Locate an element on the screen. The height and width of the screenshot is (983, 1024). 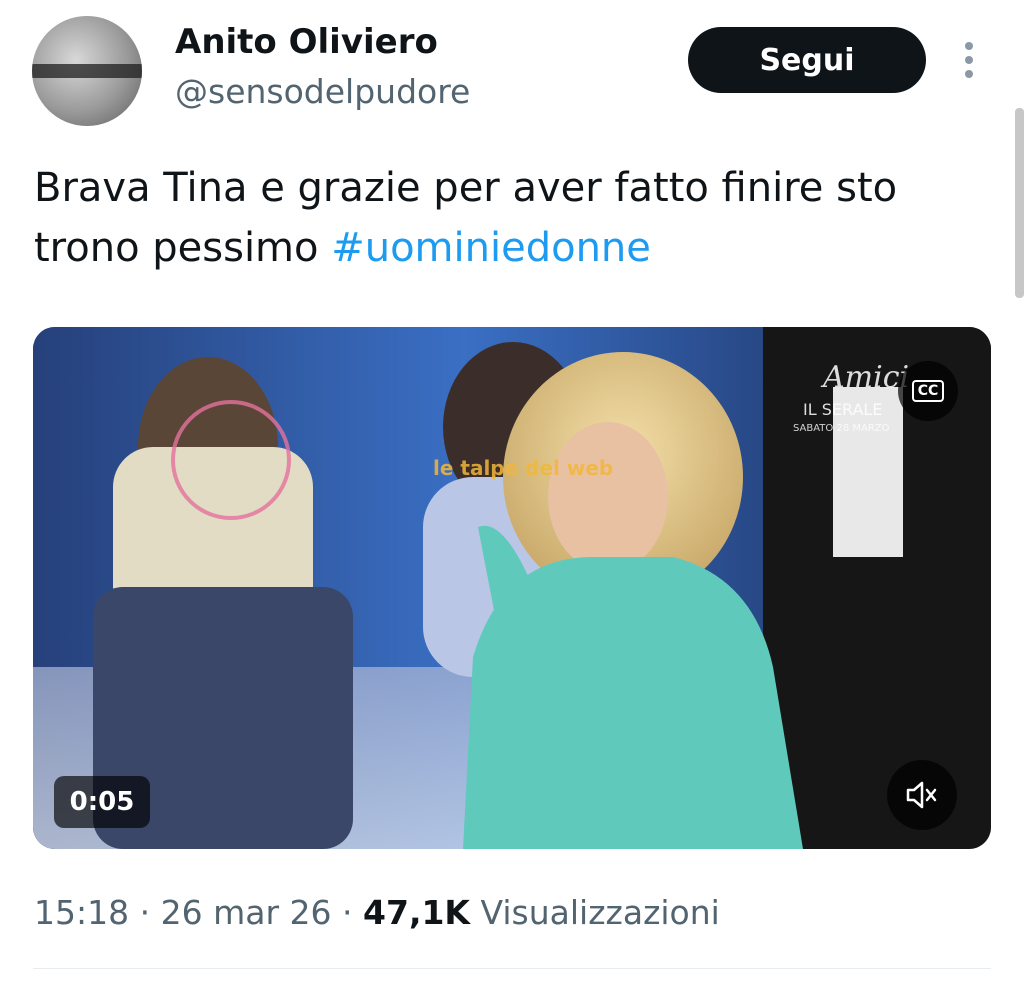
views-count: 47,1K is located at coordinates (416, 912).